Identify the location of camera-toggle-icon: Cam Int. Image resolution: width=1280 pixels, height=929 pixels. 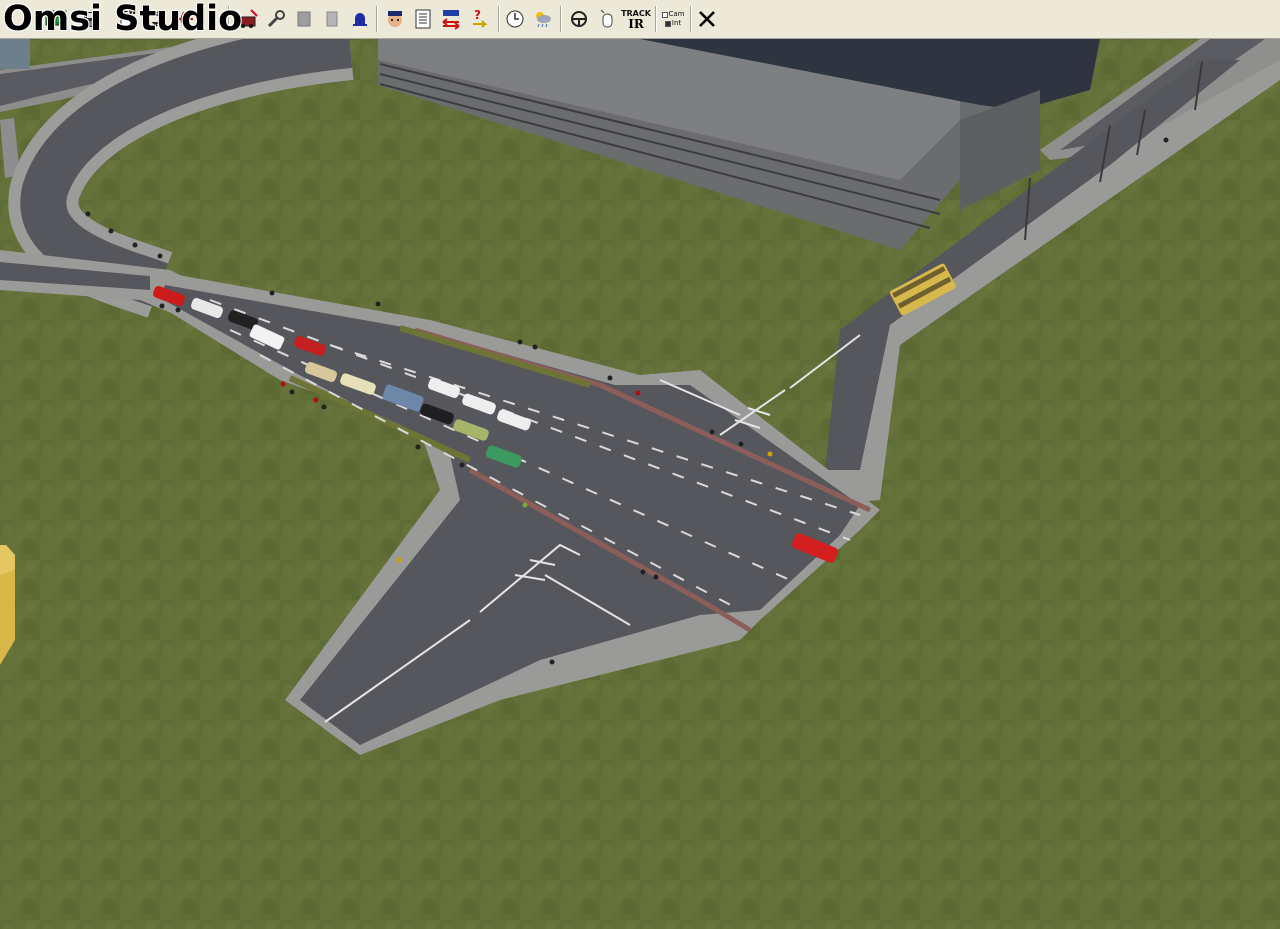
(673, 19).